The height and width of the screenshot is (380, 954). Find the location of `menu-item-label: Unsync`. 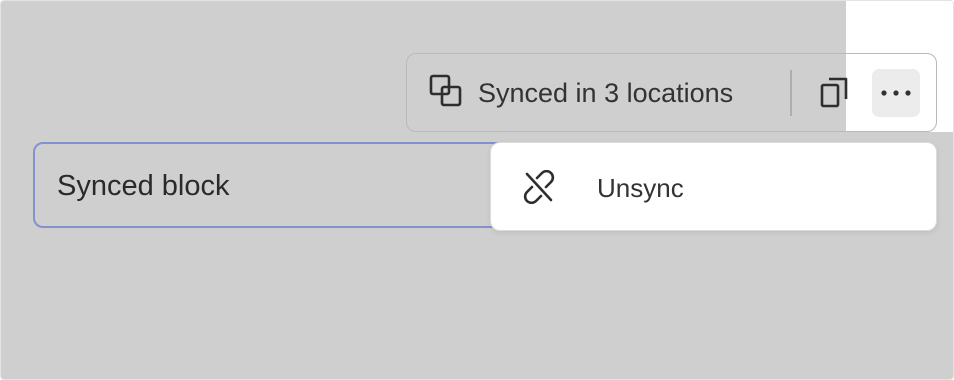

menu-item-label: Unsync is located at coordinates (640, 188).